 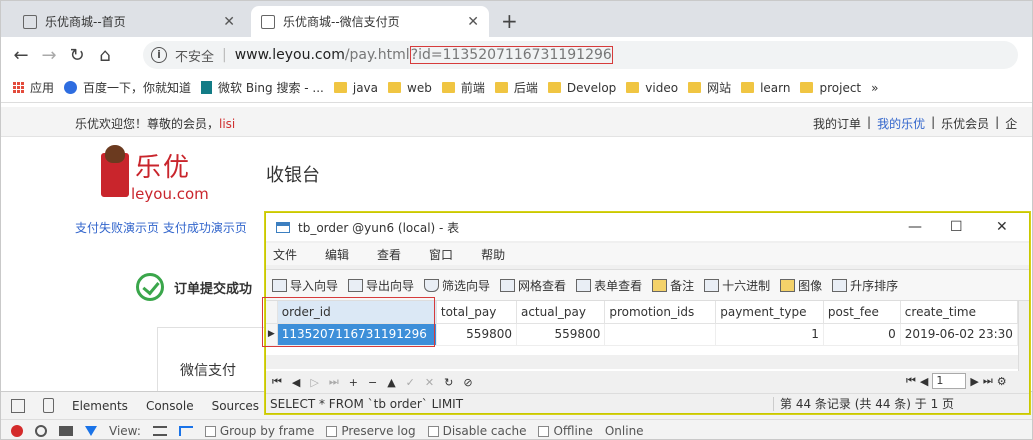 I want to click on demo-links: 支付失败演示页 支付成功演示页, so click(x=161, y=227).